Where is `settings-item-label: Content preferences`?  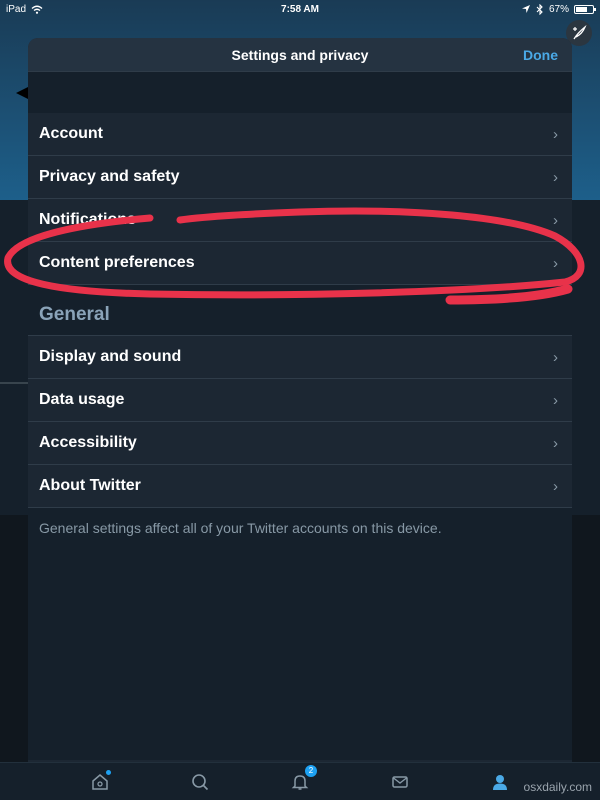
settings-item-label: Content preferences is located at coordinates (117, 262).